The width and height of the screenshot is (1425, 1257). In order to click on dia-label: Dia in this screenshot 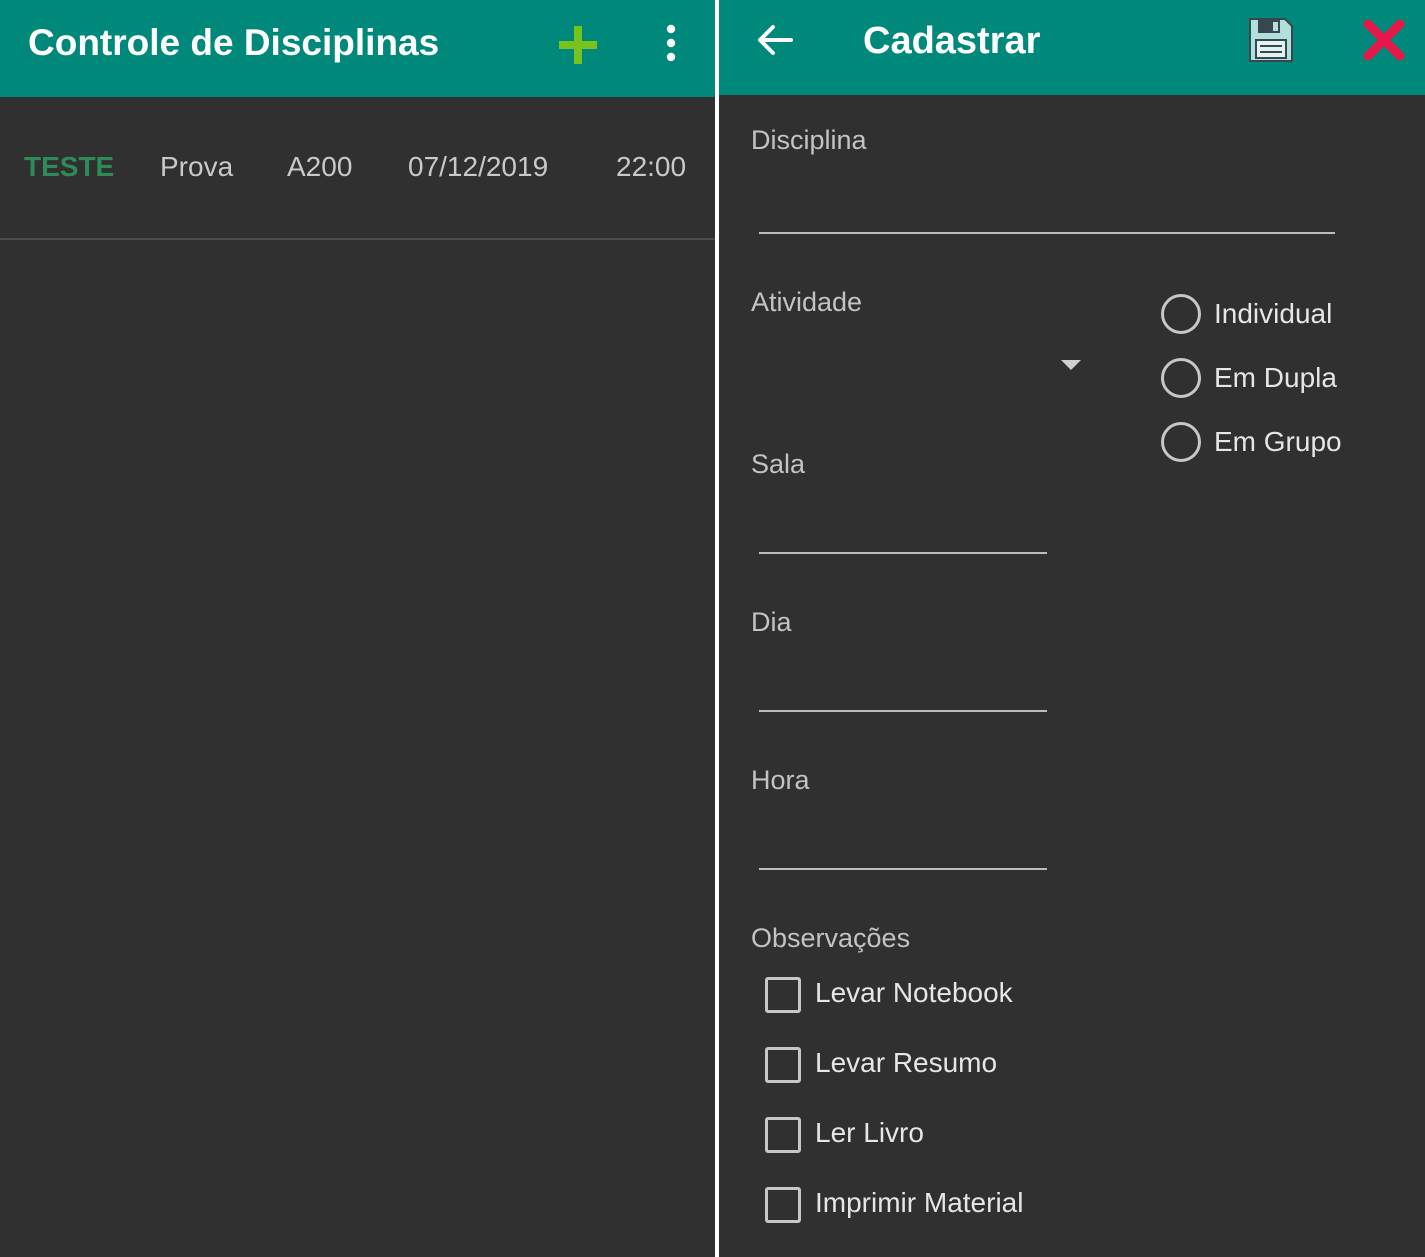, I will do `click(771, 622)`.